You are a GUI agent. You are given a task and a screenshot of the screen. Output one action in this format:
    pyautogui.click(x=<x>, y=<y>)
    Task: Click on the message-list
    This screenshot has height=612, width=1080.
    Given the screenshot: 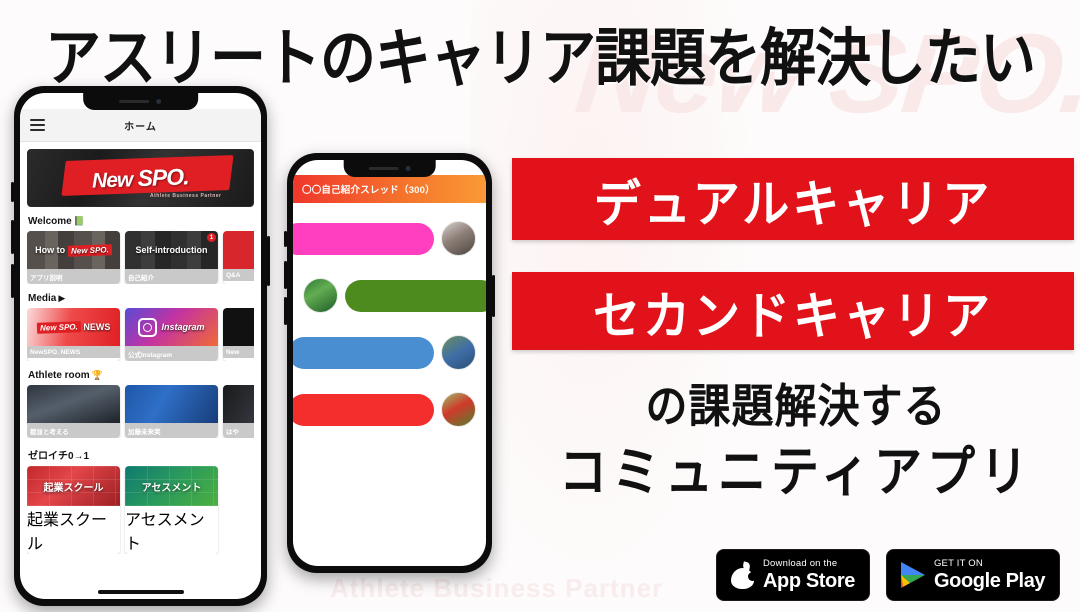 What is the action you would take?
    pyautogui.click(x=389, y=315)
    